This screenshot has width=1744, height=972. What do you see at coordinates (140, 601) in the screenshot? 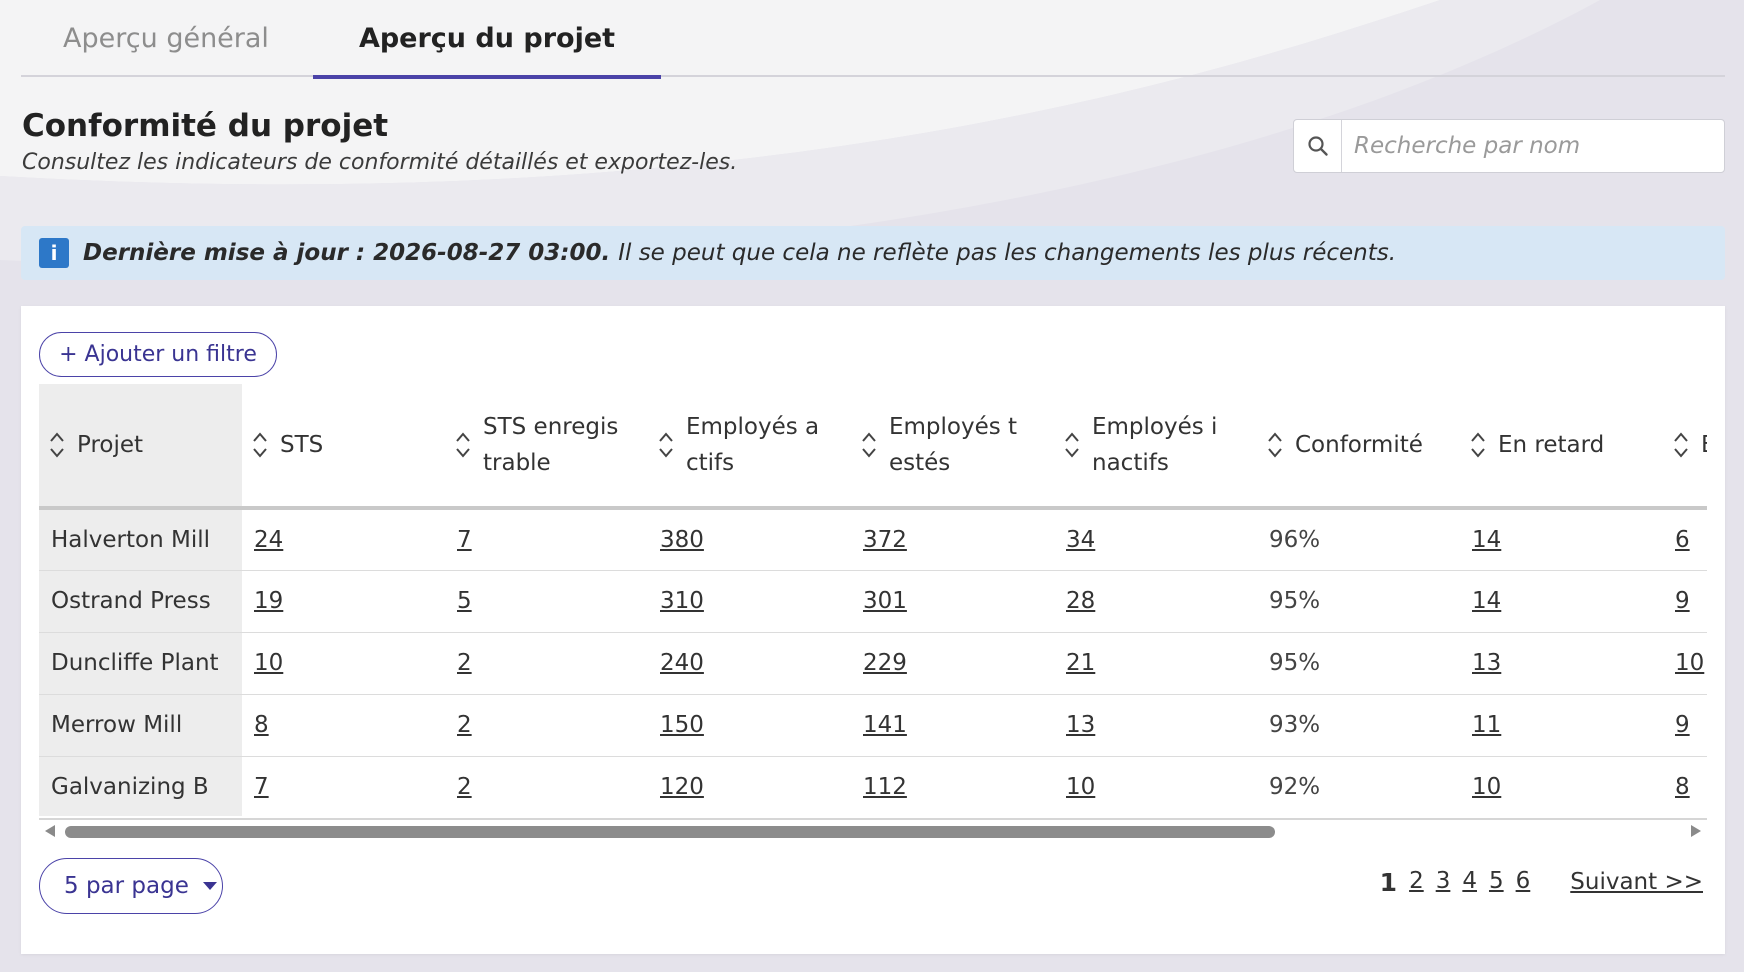
I see `project-cell: Ostrand Press` at bounding box center [140, 601].